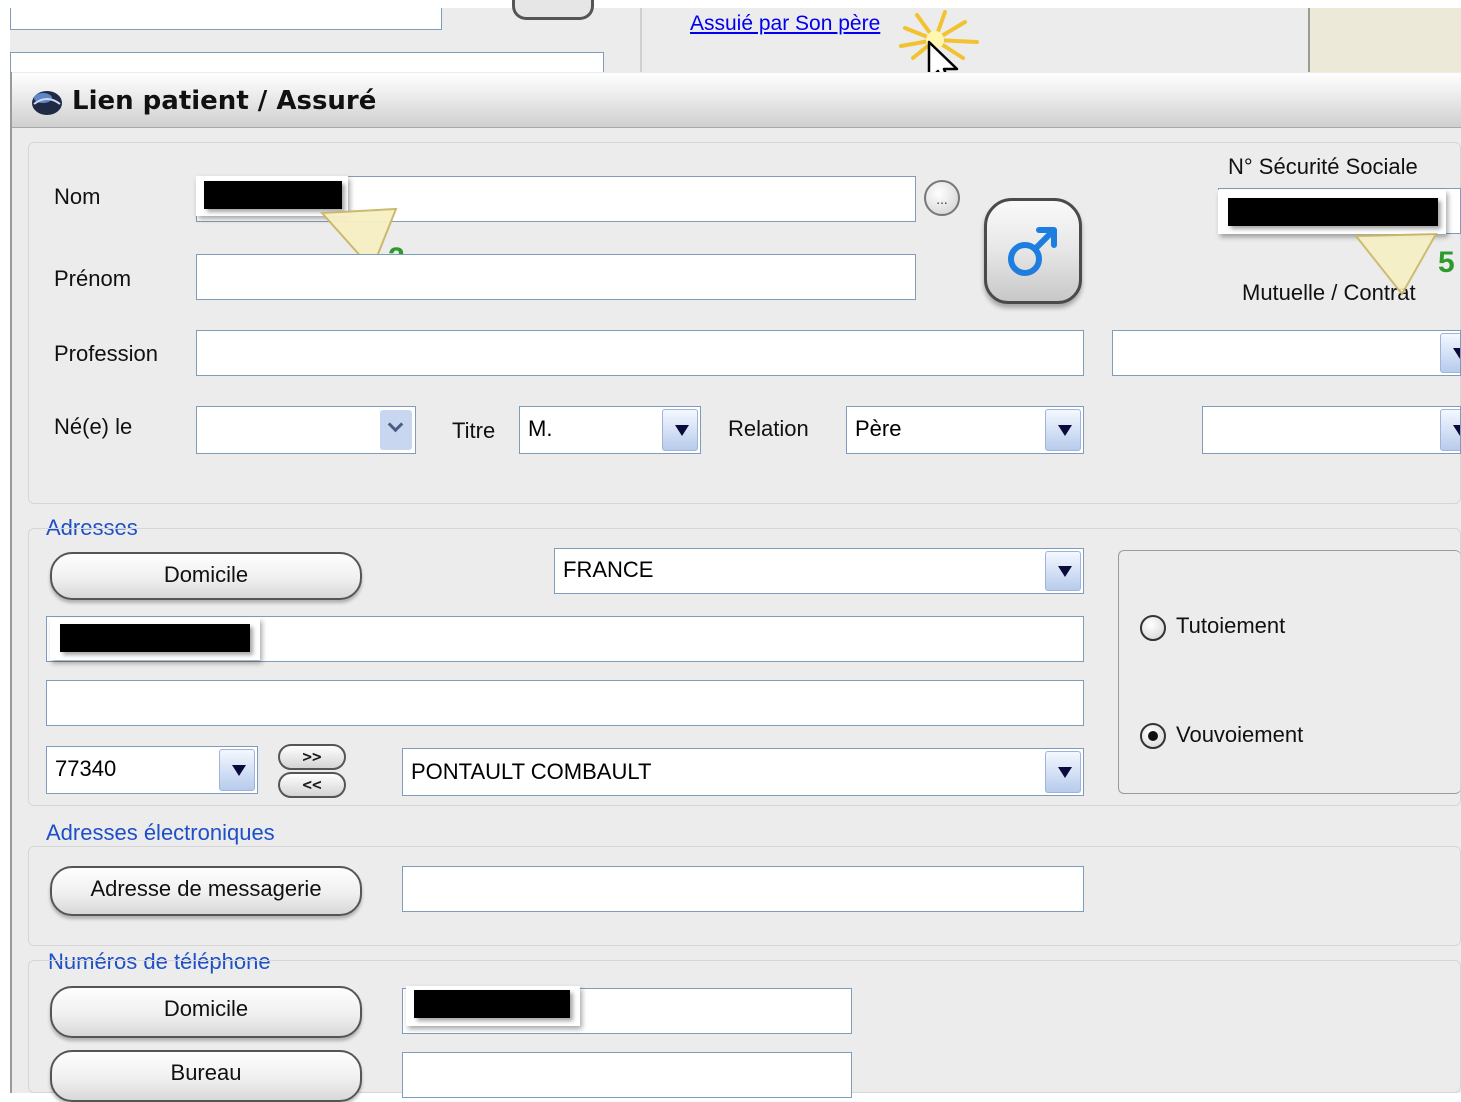 The width and height of the screenshot is (1461, 1102). I want to click on relation-label: Relation, so click(768, 428).